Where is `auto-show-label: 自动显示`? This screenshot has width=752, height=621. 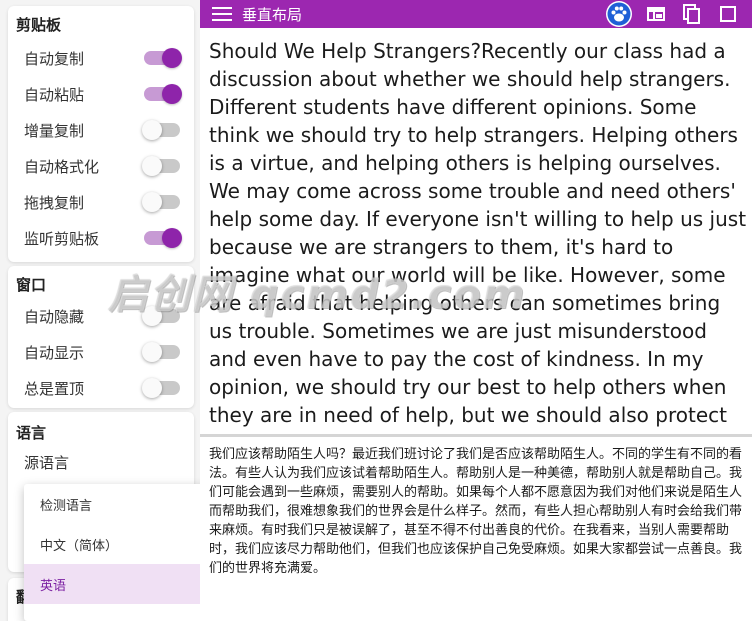 auto-show-label: 自动显示 is located at coordinates (54, 352).